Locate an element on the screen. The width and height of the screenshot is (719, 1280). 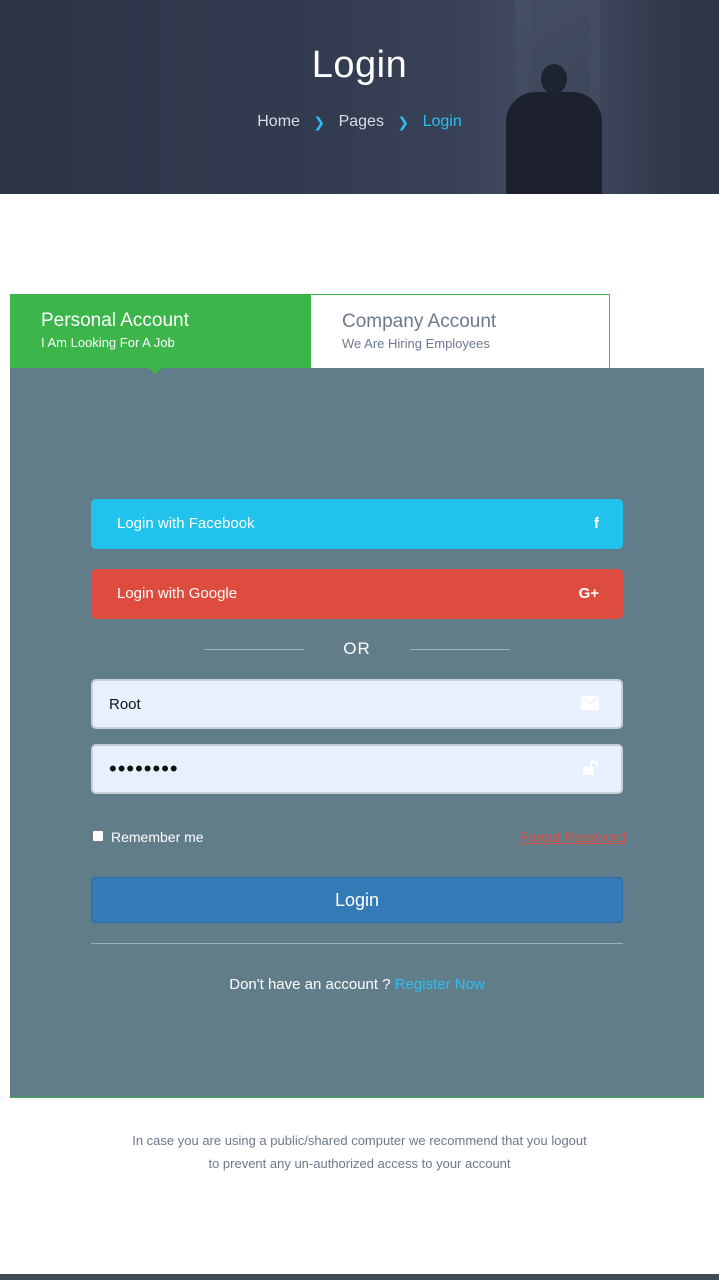
breadcrumb-pages: Pages is located at coordinates (361, 122).